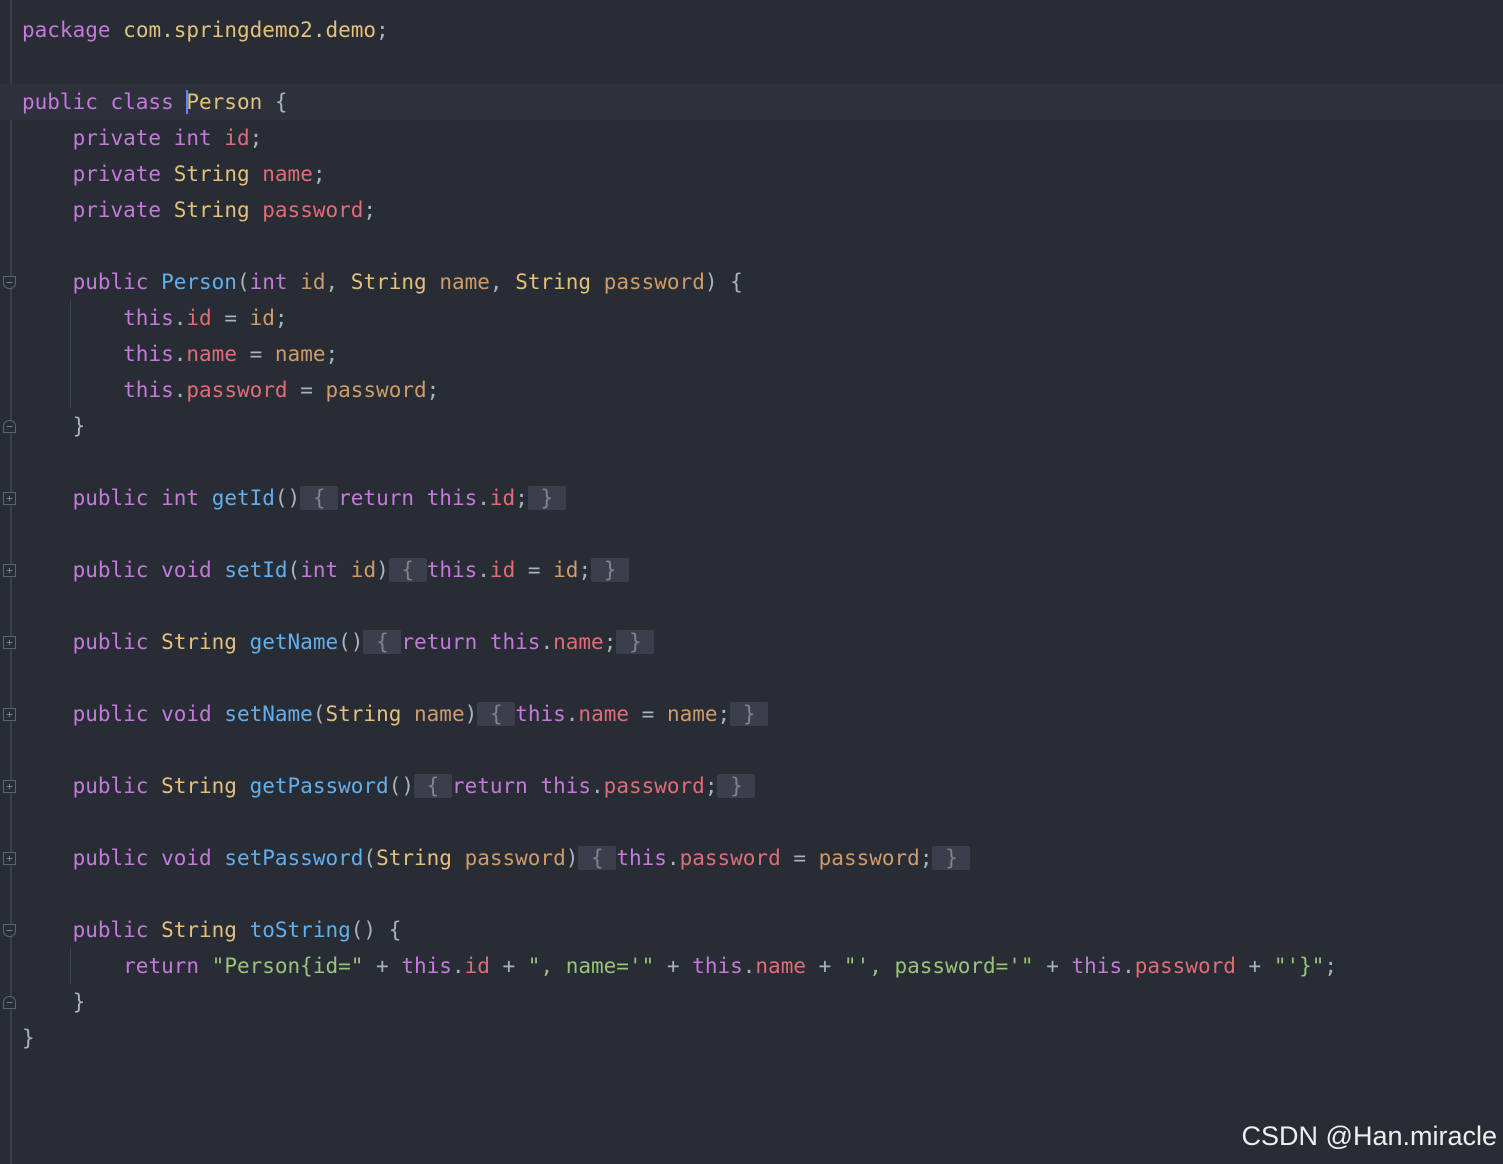  Describe the element at coordinates (1369, 1136) in the screenshot. I see `watermark: CSDN @Han.miracle` at that location.